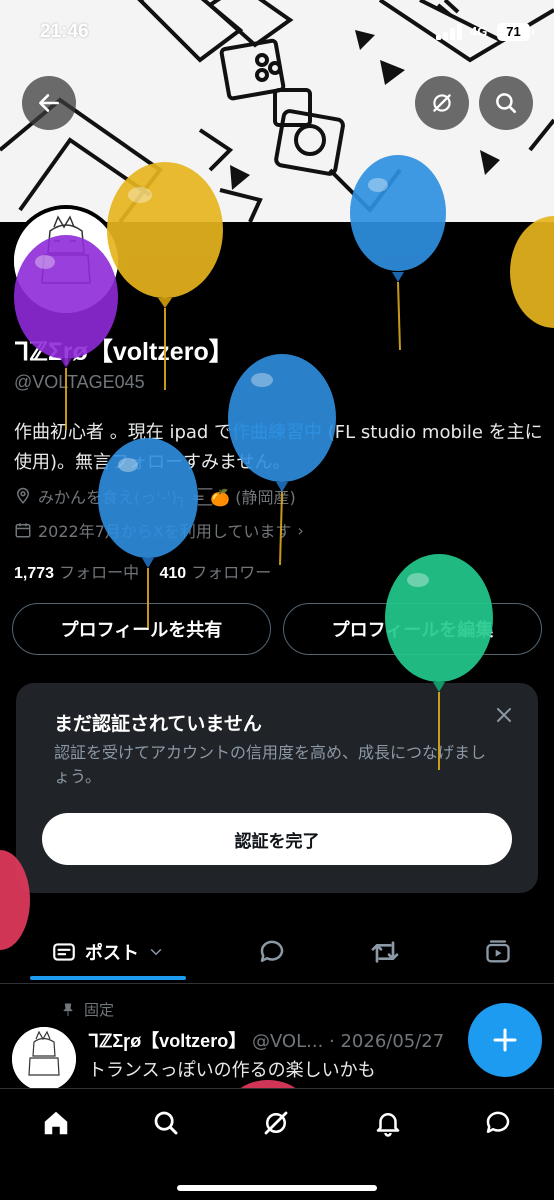  What do you see at coordinates (141, 629) in the screenshot?
I see `share-profile-button: プロフィールを共有` at bounding box center [141, 629].